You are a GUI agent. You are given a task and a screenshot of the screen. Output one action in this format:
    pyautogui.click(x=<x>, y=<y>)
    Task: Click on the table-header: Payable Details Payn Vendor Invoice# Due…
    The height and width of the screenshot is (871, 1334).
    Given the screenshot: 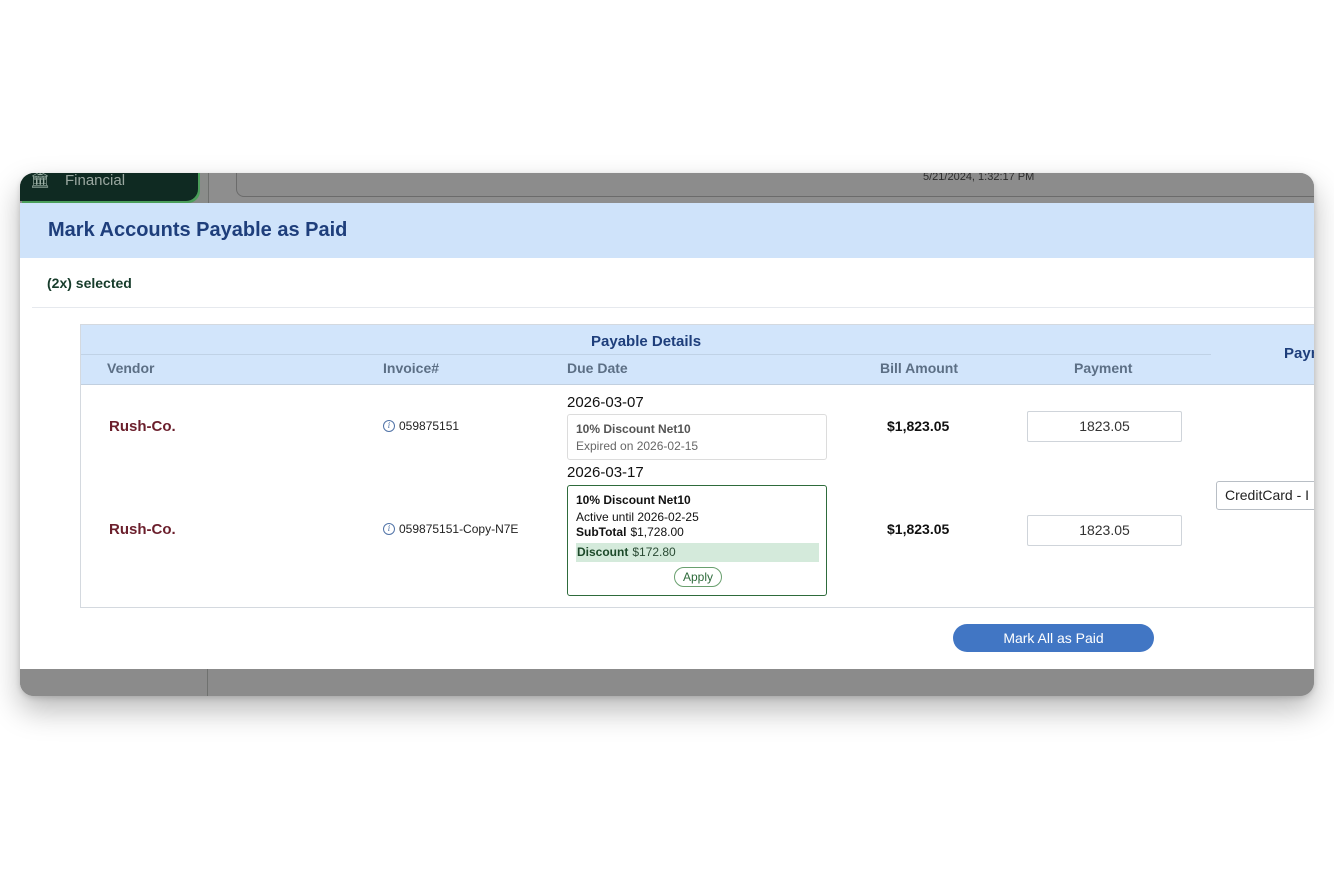 What is the action you would take?
    pyautogui.click(x=697, y=355)
    